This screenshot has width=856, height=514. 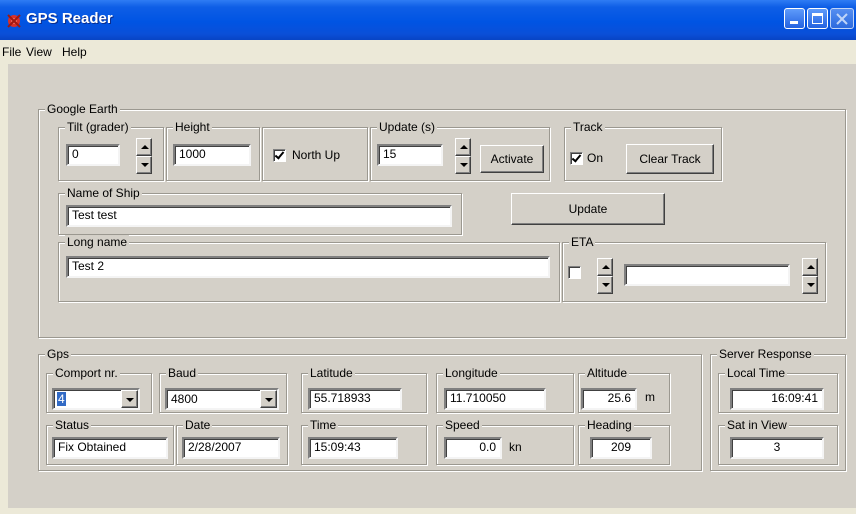 What do you see at coordinates (259, 216) in the screenshot?
I see `name-of-ship-input: Test test` at bounding box center [259, 216].